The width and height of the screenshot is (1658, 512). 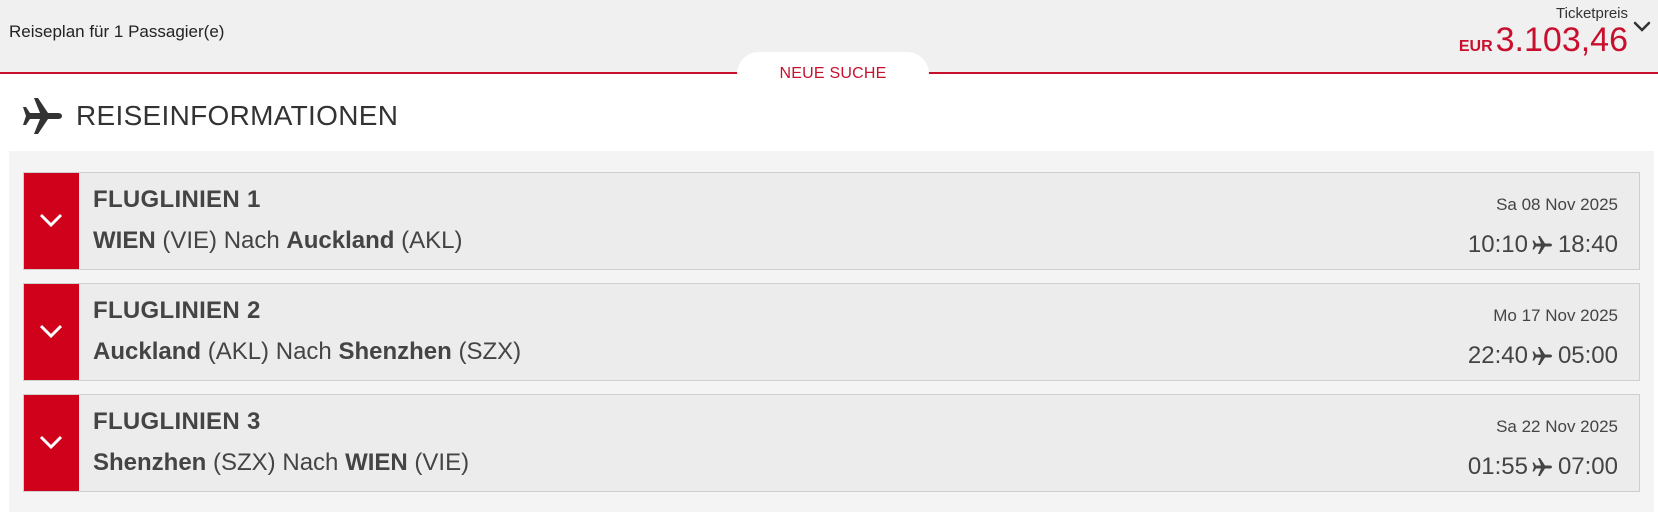 I want to click on destination-city: Auckland, so click(x=340, y=240).